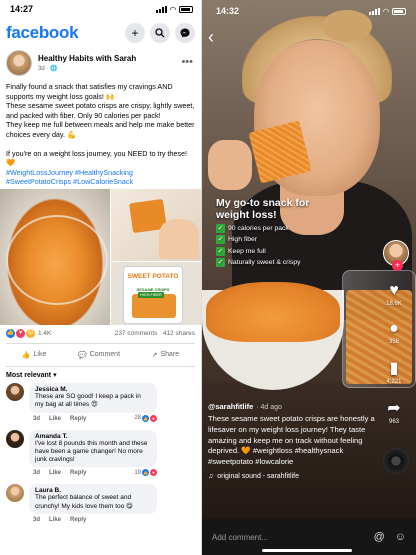 This screenshot has width=416, height=555. I want to click on mention-icon: @, so click(379, 537).